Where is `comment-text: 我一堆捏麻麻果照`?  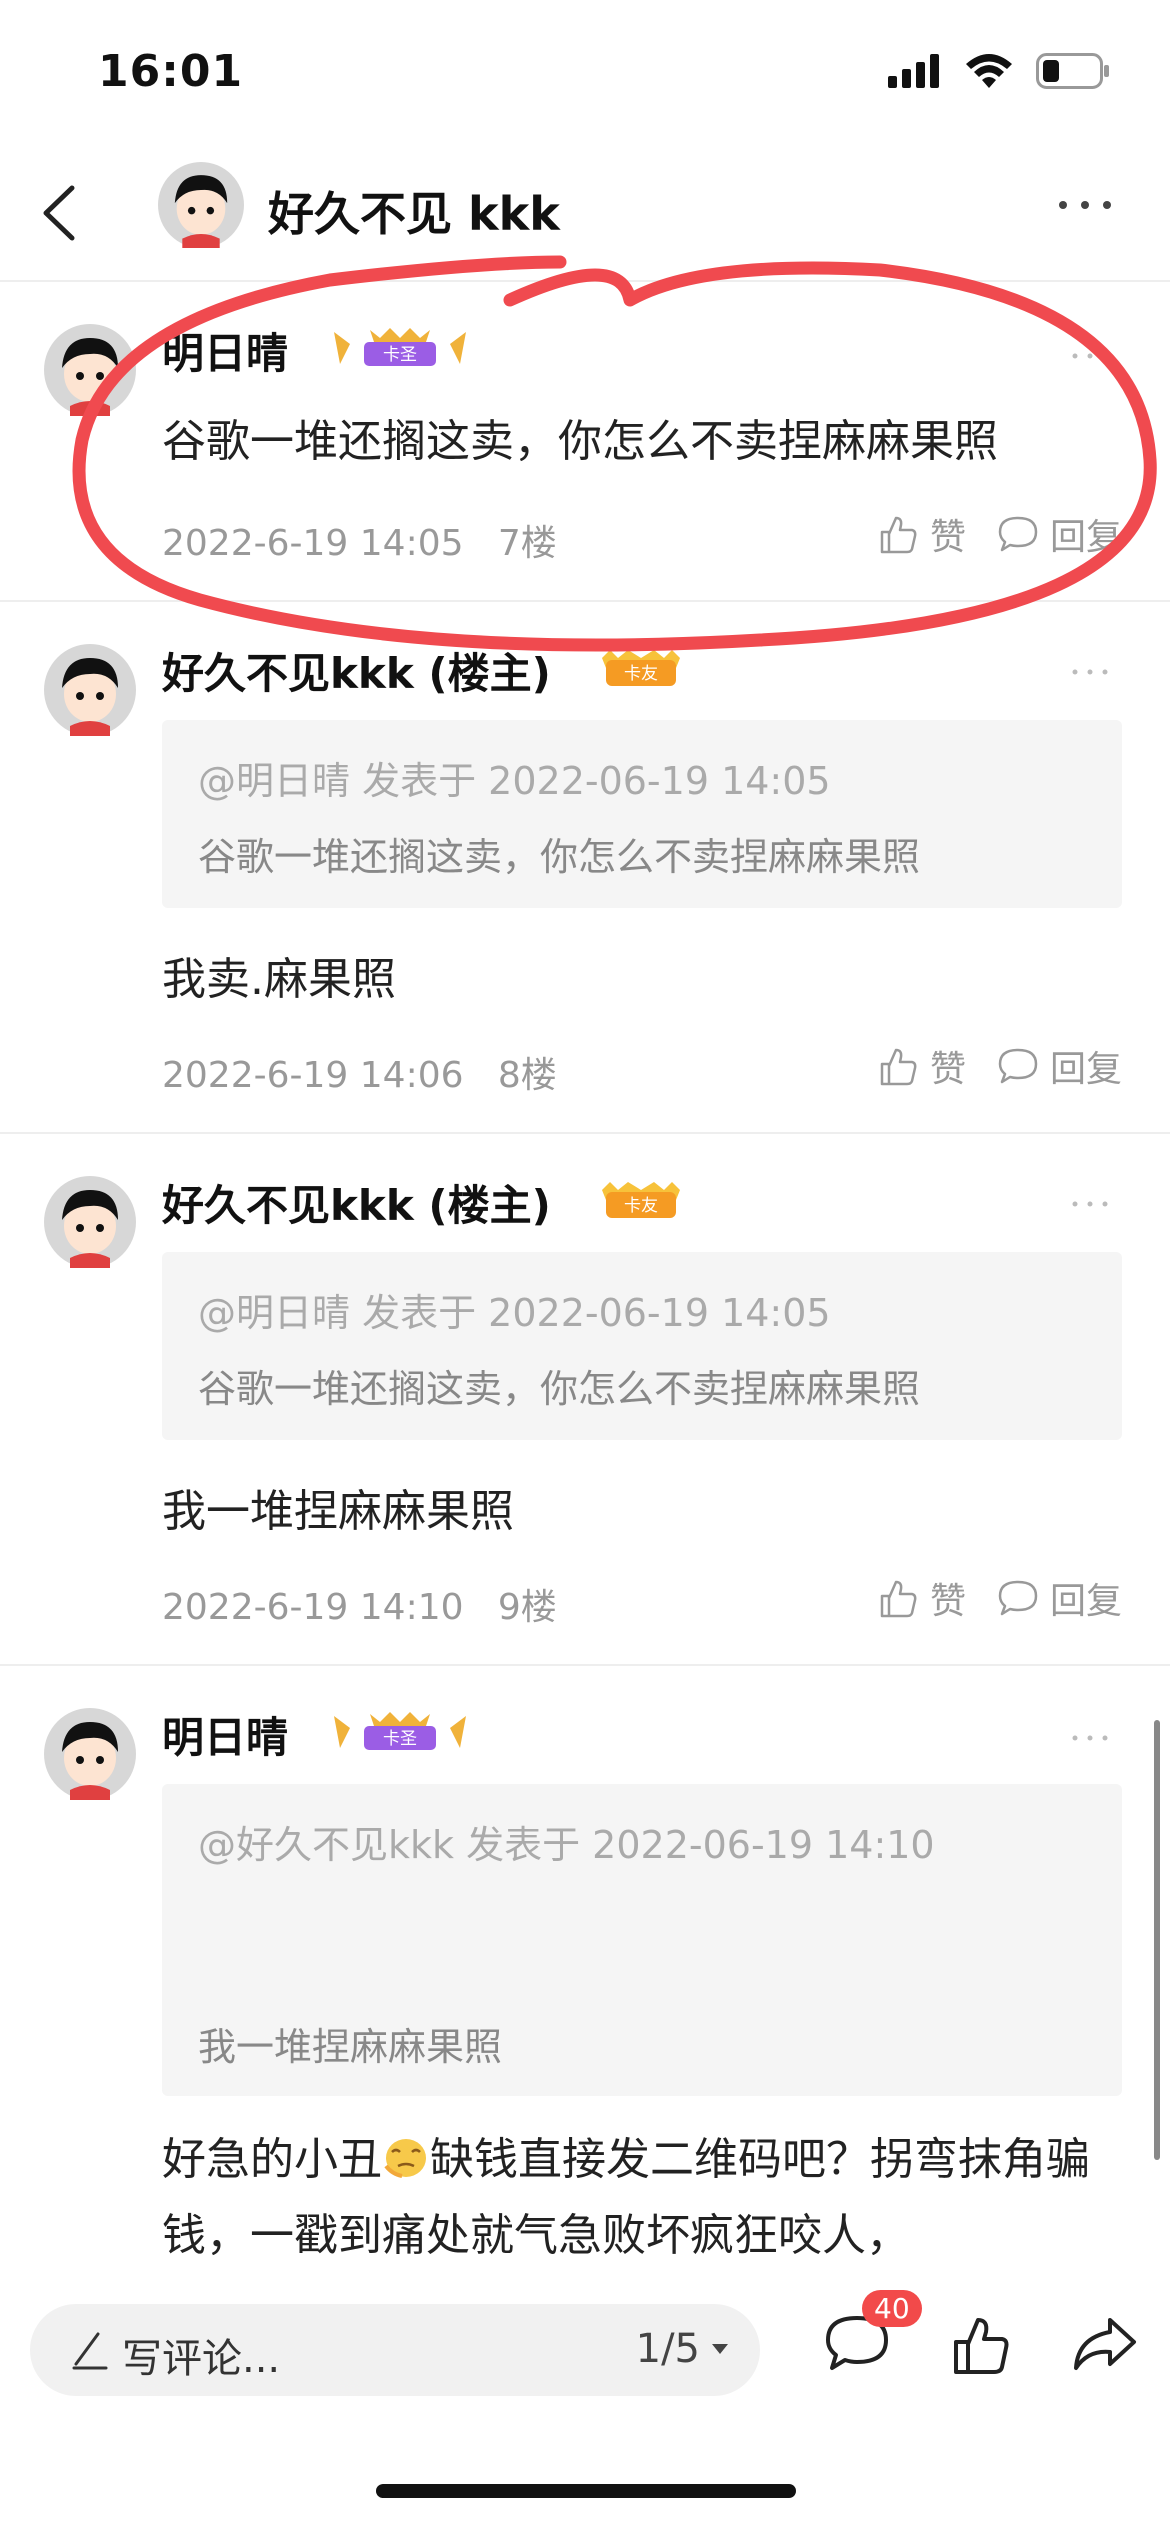 comment-text: 我一堆捏麻麻果照 is located at coordinates (338, 1511).